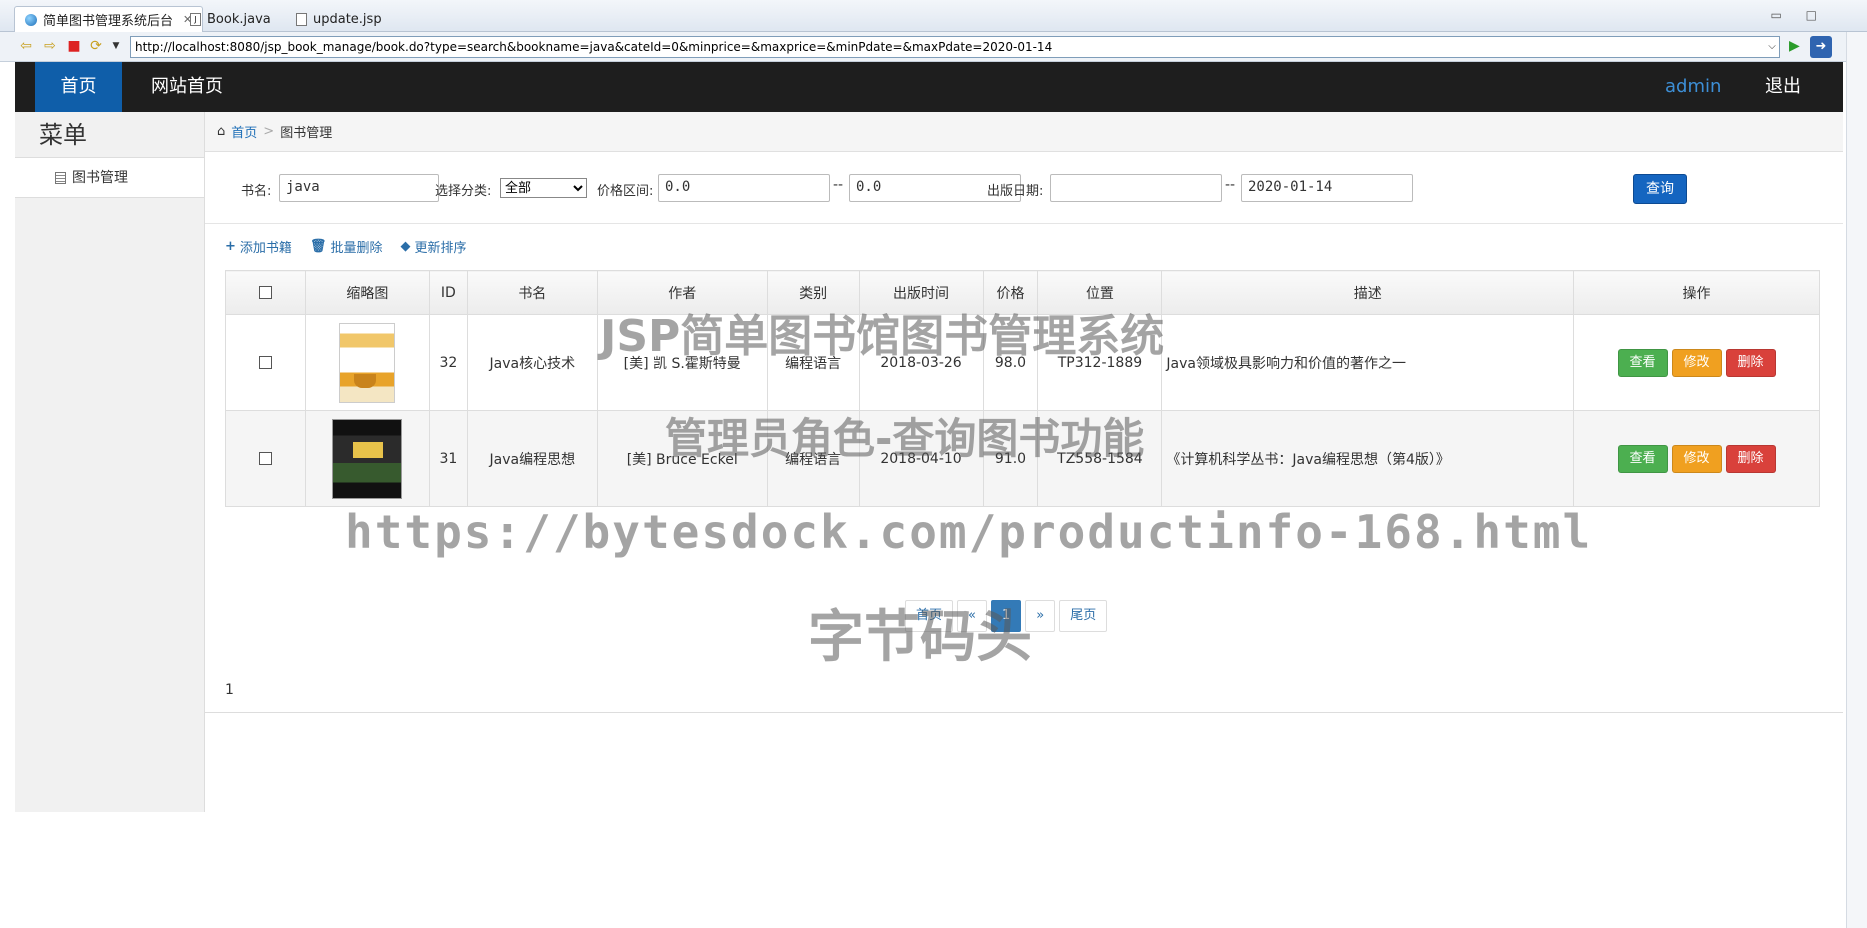 This screenshot has width=1867, height=928. Describe the element at coordinates (359, 188) in the screenshot. I see `bookname-input: java` at that location.